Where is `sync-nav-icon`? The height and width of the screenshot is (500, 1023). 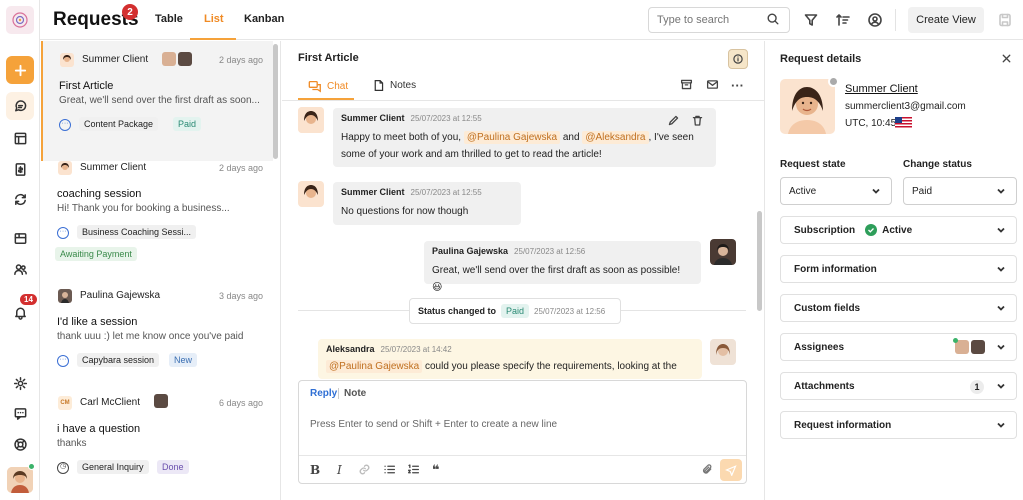 sync-nav-icon is located at coordinates (20, 199).